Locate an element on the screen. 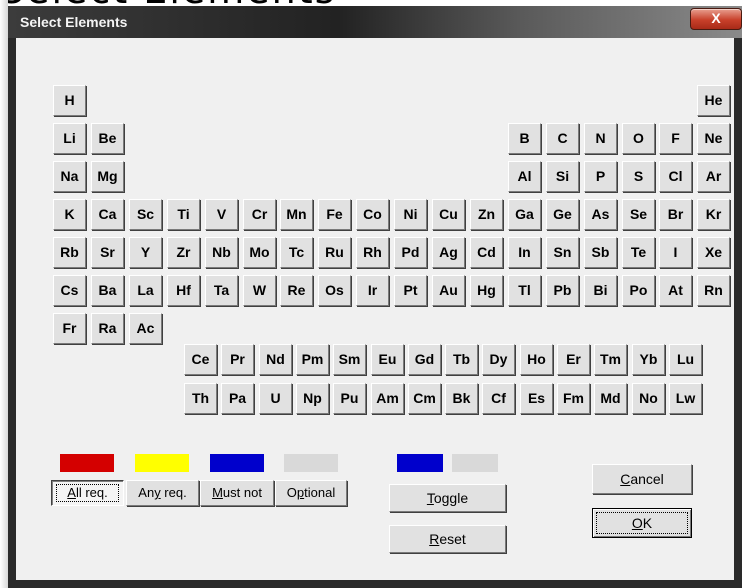  element-rh: Rh is located at coordinates (372, 252).